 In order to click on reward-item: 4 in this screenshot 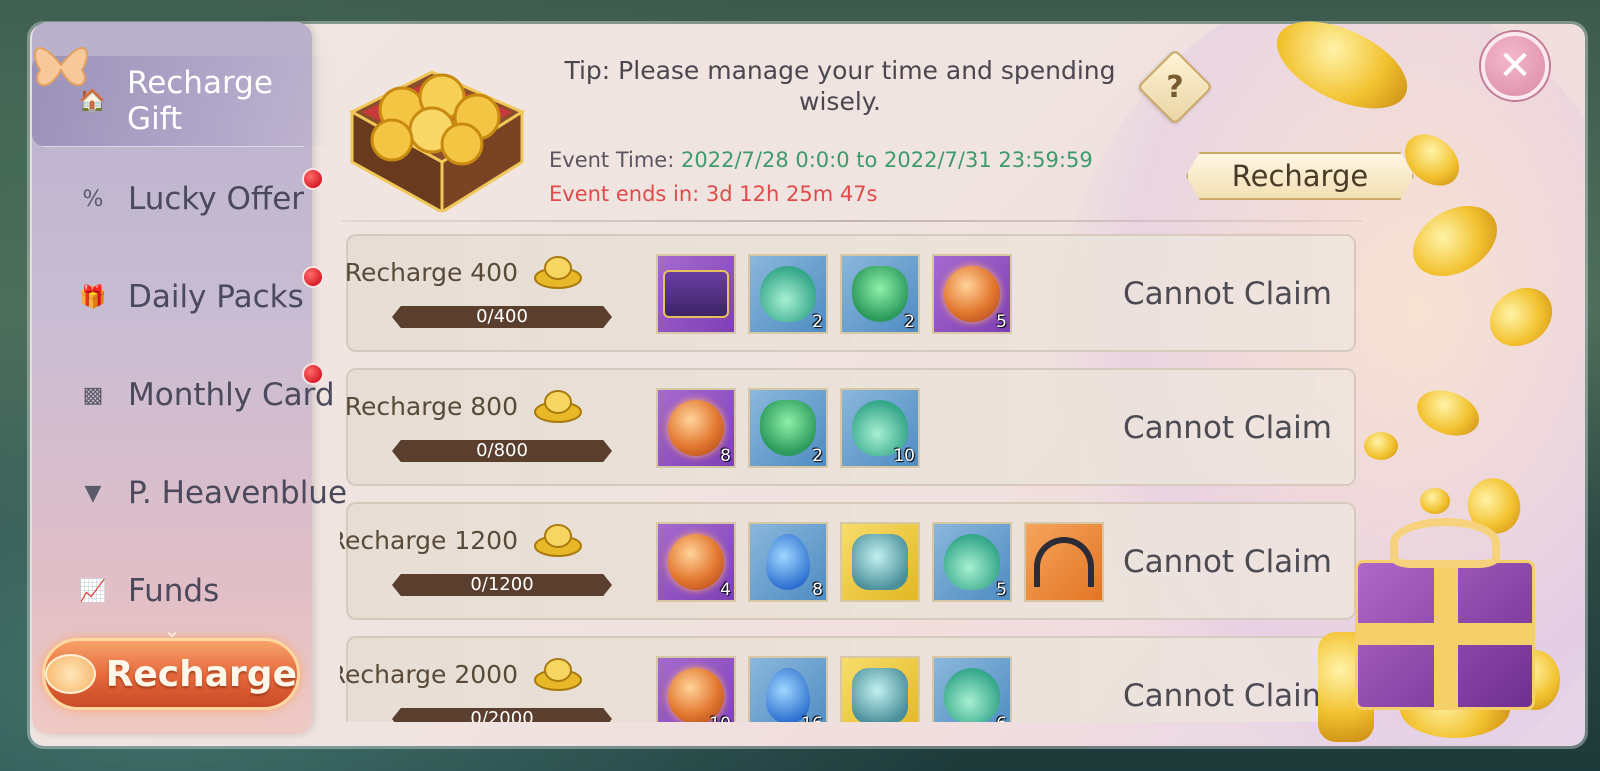, I will do `click(696, 562)`.